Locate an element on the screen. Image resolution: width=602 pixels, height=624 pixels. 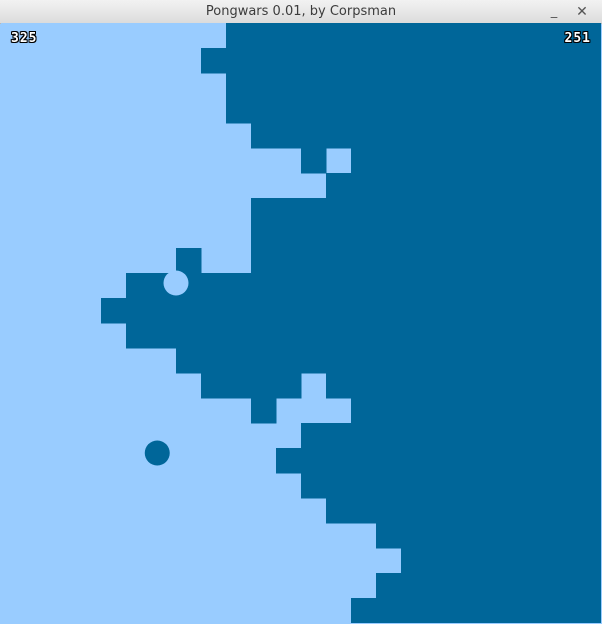
close-button: ✕ is located at coordinates (582, 12).